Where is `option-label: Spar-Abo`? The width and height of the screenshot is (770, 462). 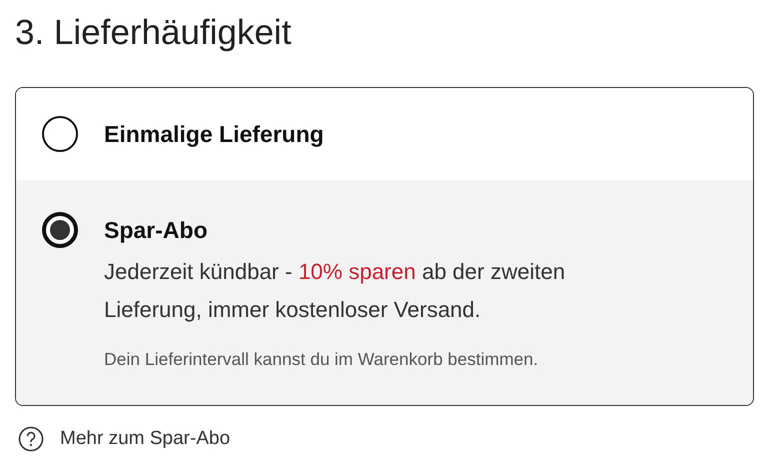
option-label: Spar-Abo is located at coordinates (156, 230).